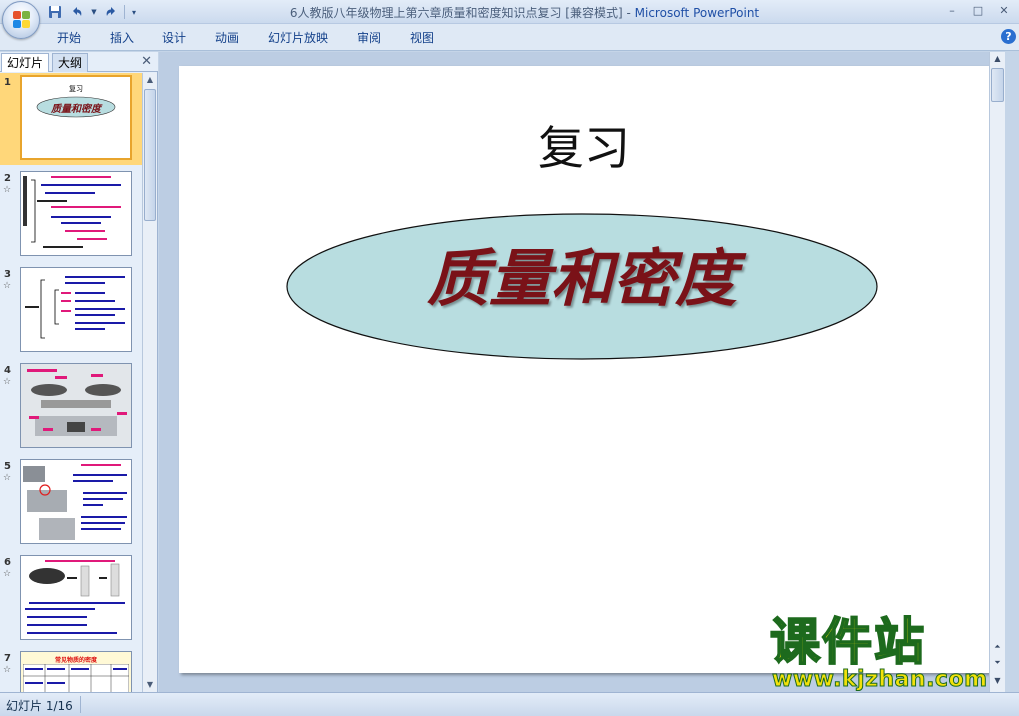 The height and width of the screenshot is (716, 1019). Describe the element at coordinates (697, 13) in the screenshot. I see `app-name: Microsoft PowerPoint` at that location.